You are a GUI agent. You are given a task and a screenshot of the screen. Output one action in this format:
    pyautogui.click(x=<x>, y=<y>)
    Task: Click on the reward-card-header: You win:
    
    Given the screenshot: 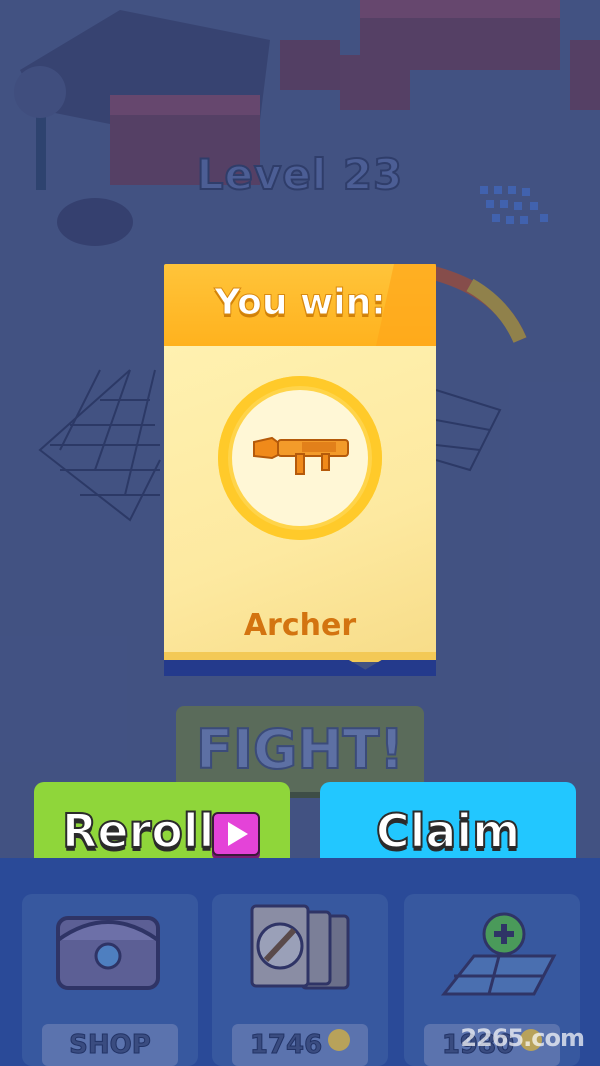 What is the action you would take?
    pyautogui.click(x=300, y=305)
    